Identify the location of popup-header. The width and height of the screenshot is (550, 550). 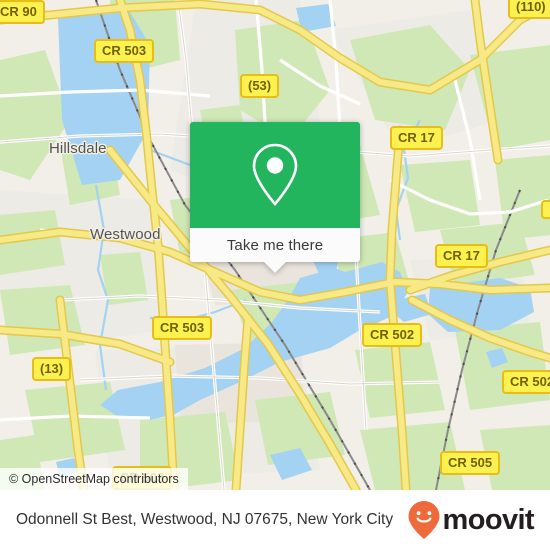
(275, 175).